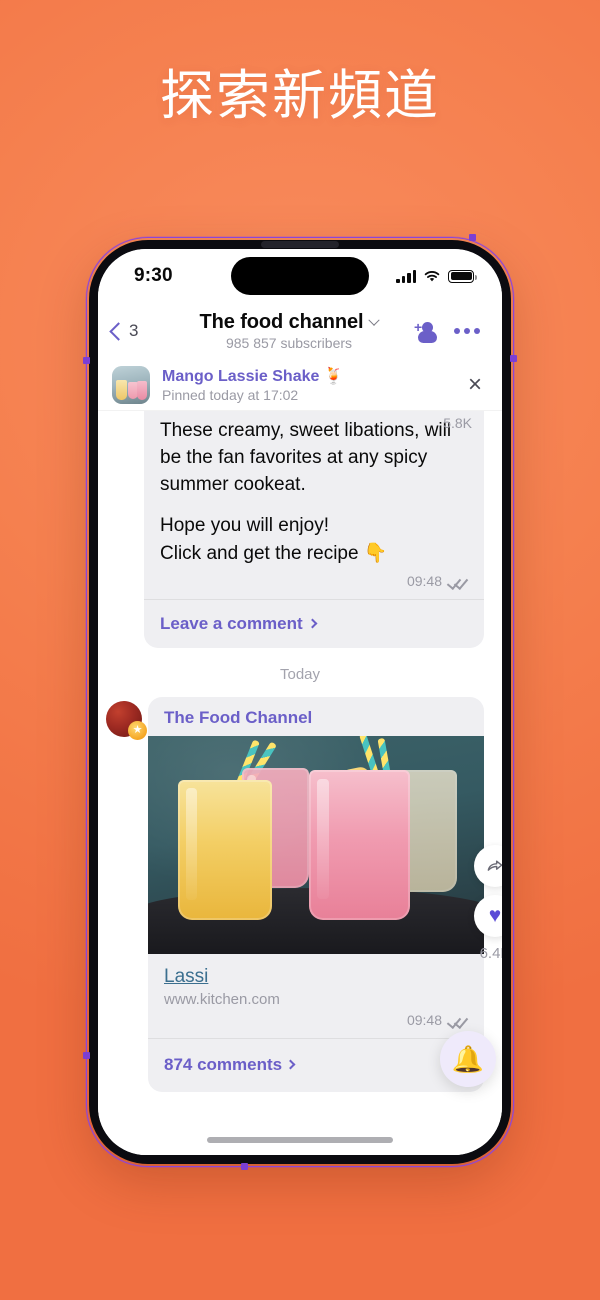 The height and width of the screenshot is (1300, 600). I want to click on message-line: Hope you will enjoy!, so click(244, 526).